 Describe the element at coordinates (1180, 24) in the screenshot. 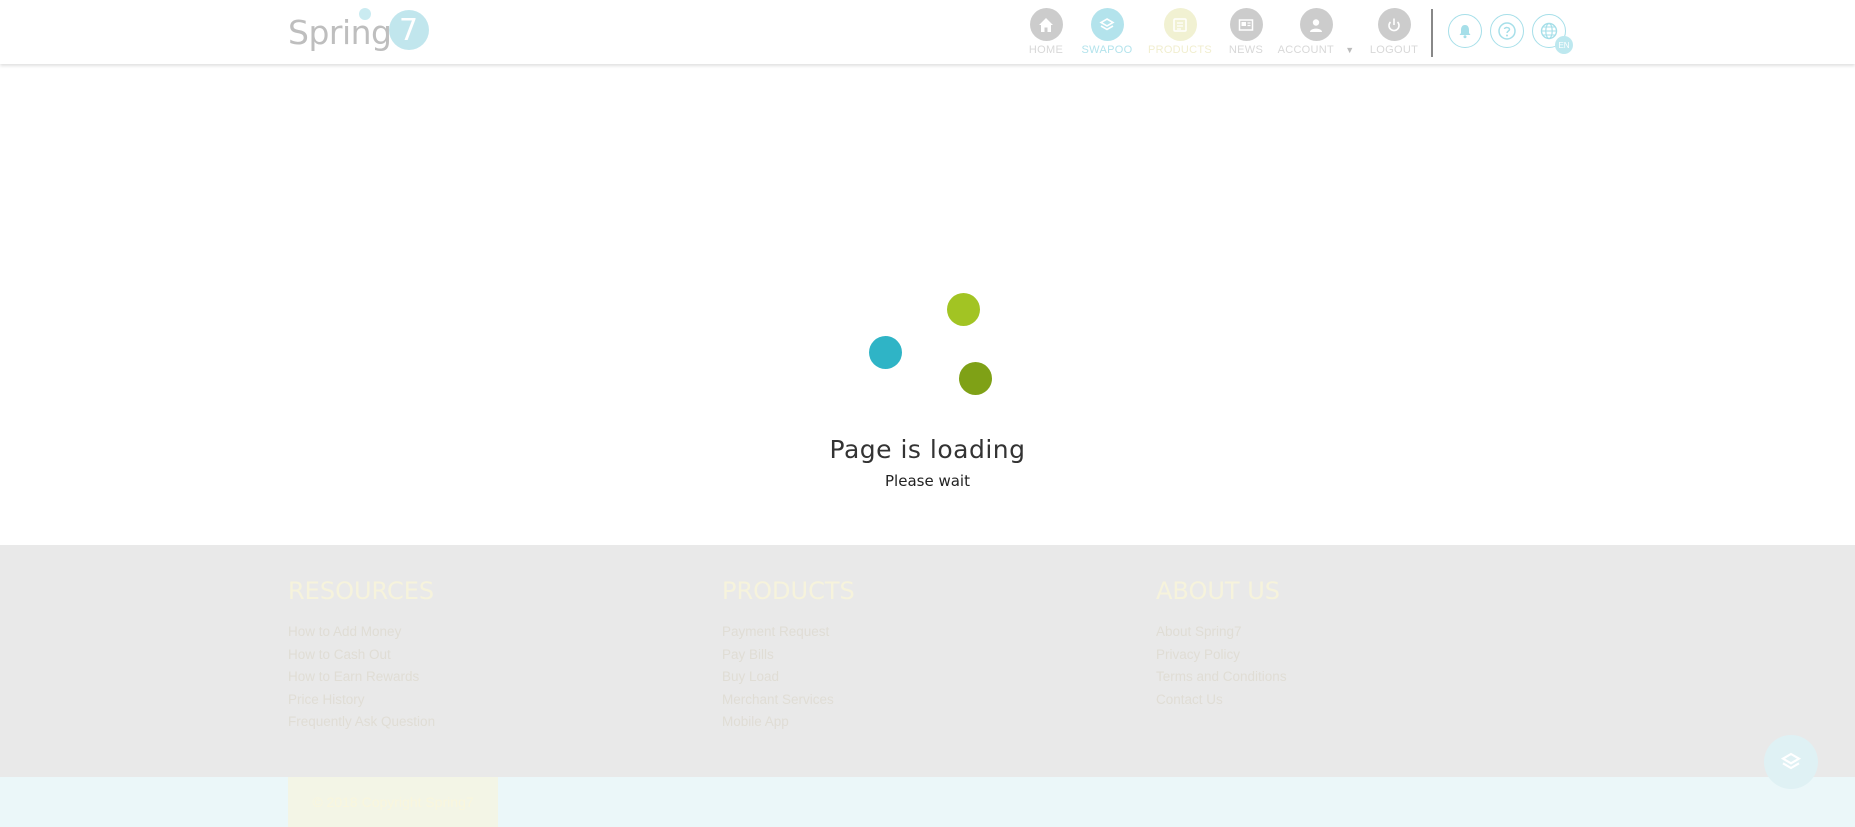

I see `products-icon` at that location.